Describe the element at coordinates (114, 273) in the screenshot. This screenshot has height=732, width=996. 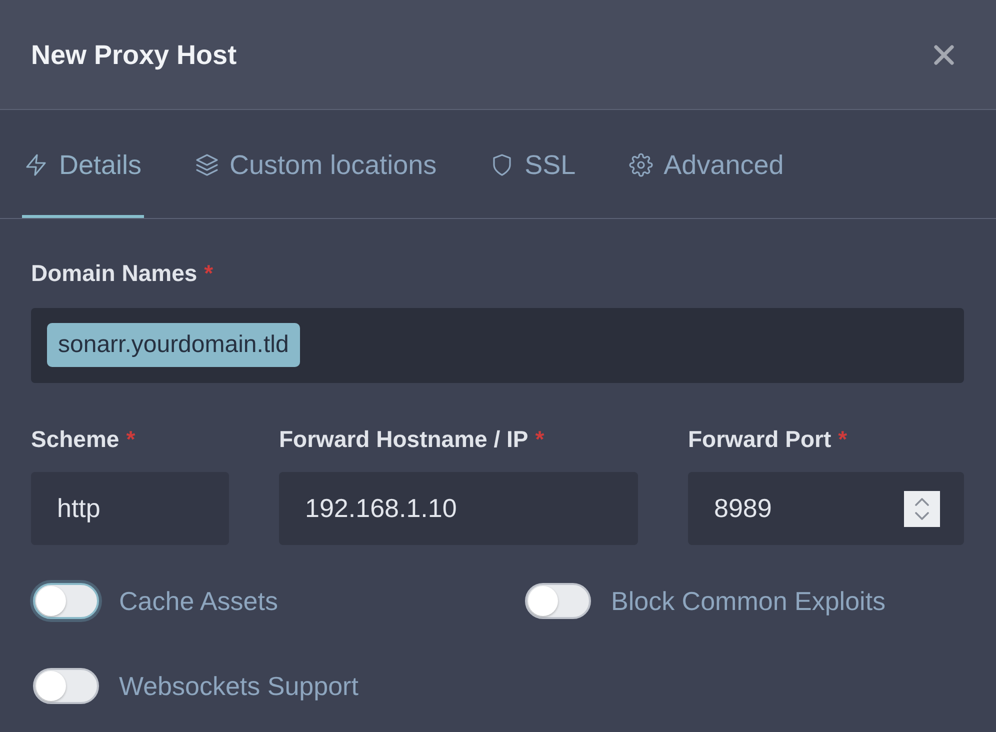
I see `field-label: Domain Names` at that location.